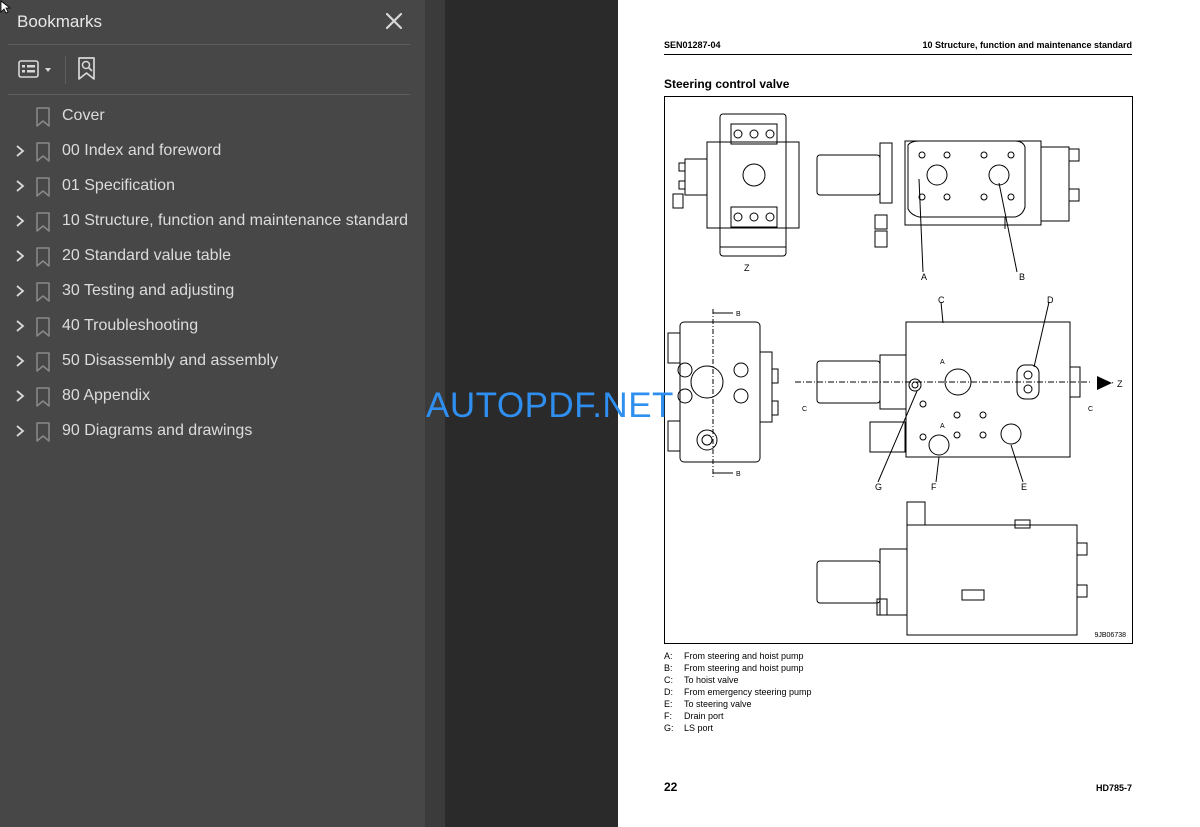 The height and width of the screenshot is (827, 1200). Describe the element at coordinates (1110, 635) in the screenshot. I see `figure-code: 9JB06738` at that location.